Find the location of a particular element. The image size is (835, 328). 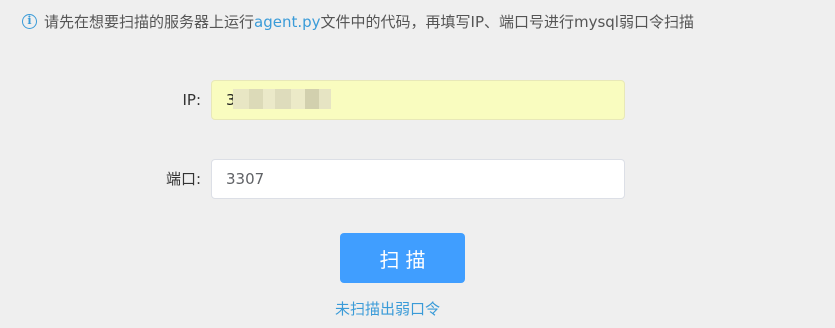

info-icon: i is located at coordinates (29, 21).